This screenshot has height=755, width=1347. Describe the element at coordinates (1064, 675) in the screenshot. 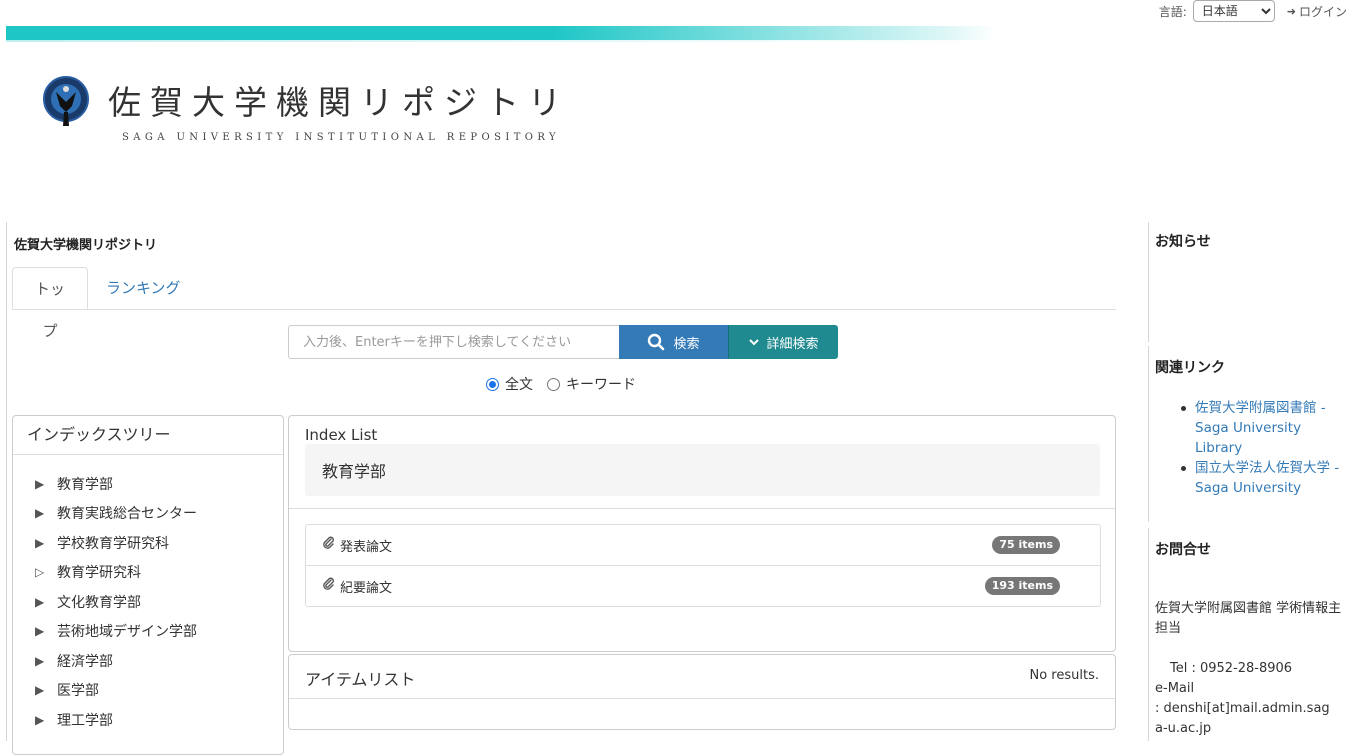

I see `no-results-text: No results.` at that location.